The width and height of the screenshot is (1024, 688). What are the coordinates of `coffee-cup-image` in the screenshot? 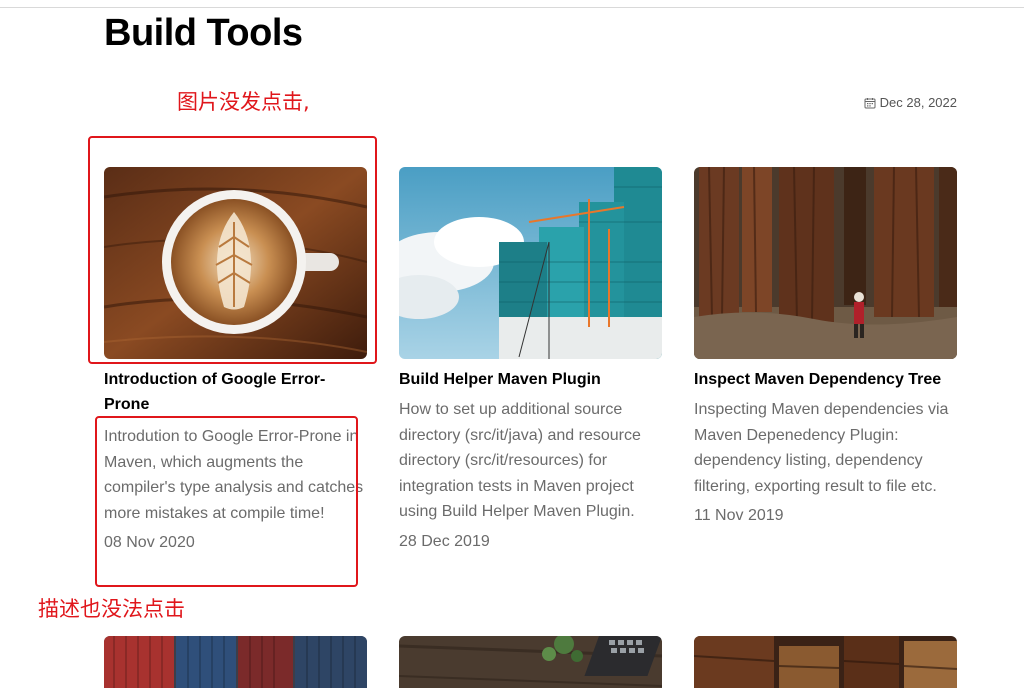 It's located at (235, 263).